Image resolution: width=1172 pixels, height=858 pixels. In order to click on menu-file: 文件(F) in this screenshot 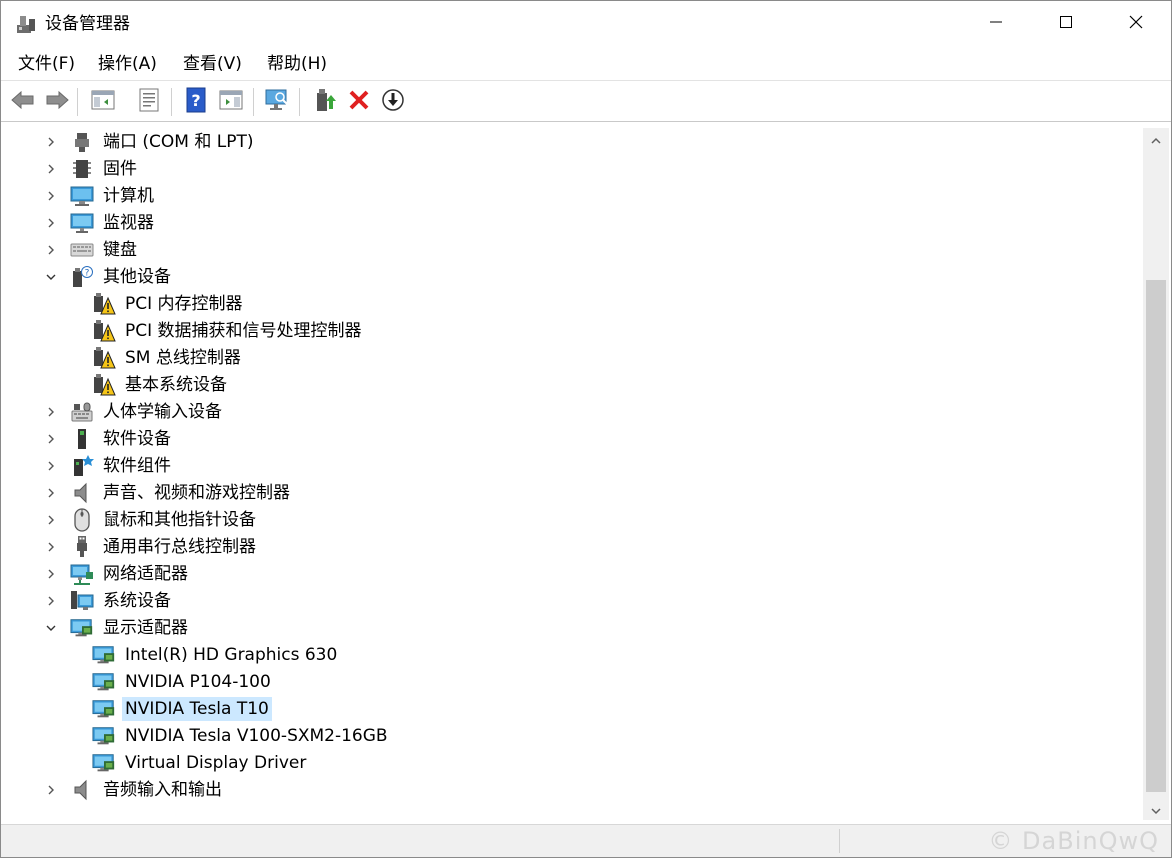, I will do `click(46, 64)`.